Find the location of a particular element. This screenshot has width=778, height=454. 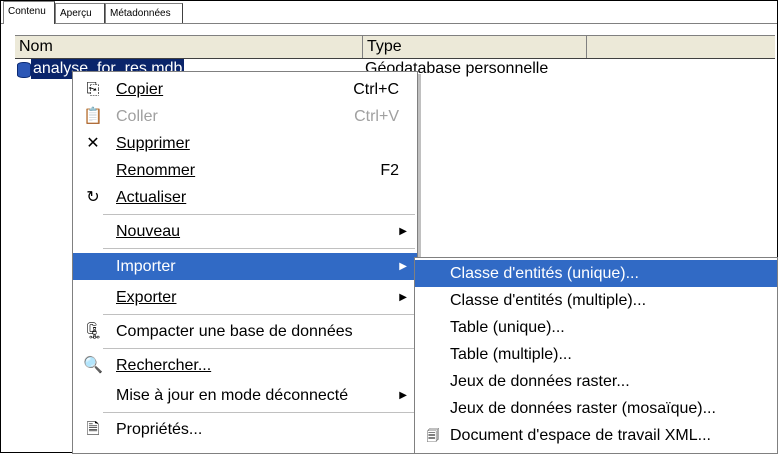

menu-item-refresh: ↻ Actualiser is located at coordinates (245, 197).